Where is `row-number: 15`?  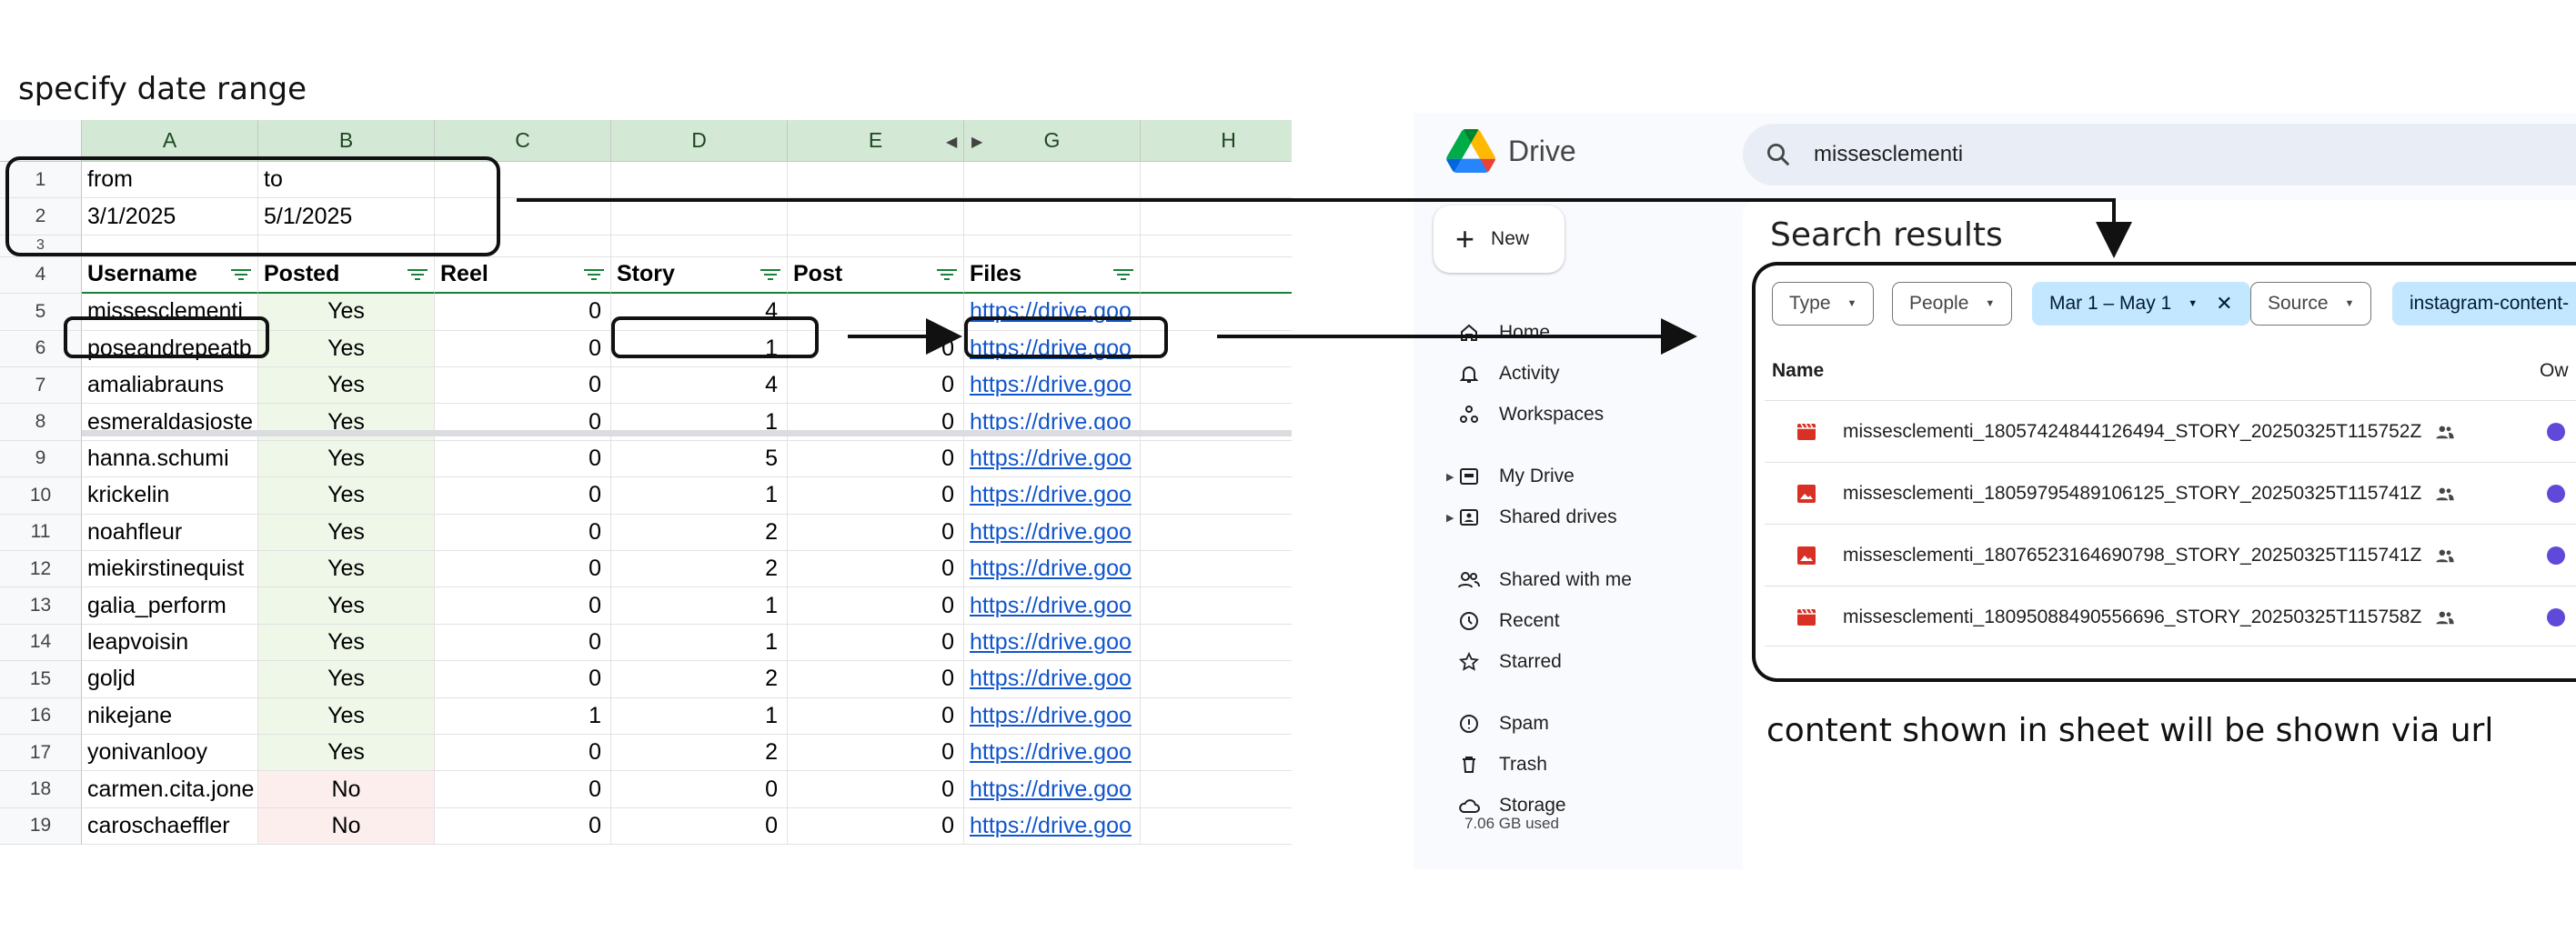 row-number: 15 is located at coordinates (41, 679).